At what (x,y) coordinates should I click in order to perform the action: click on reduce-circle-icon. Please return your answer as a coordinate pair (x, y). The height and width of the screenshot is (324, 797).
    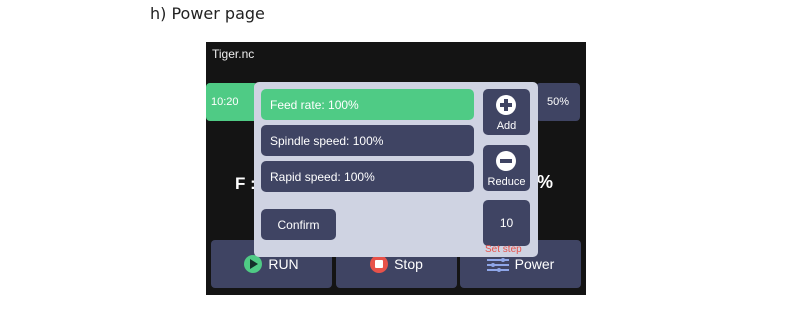
    Looking at the image, I should click on (506, 161).